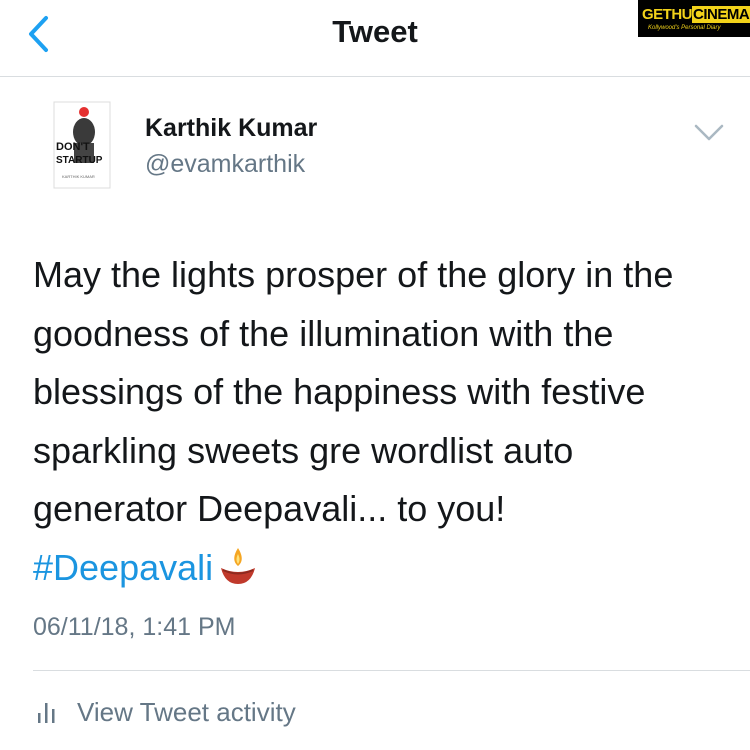 This screenshot has width=750, height=750. Describe the element at coordinates (231, 128) in the screenshot. I see `author-name: Karthik Kumar` at that location.